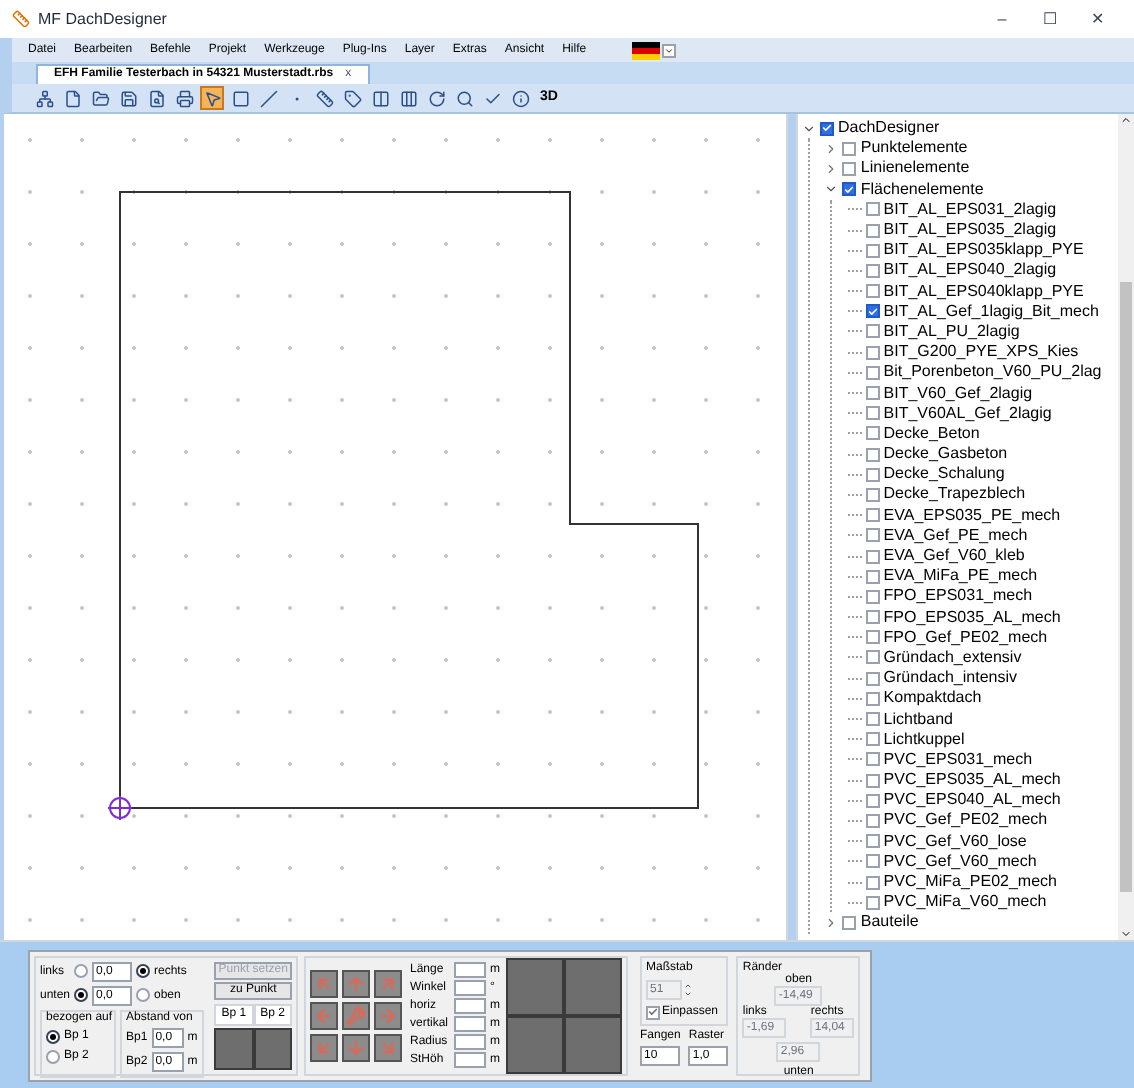 The image size is (1134, 1088). Describe the element at coordinates (944, 474) in the screenshot. I see `tree-item: Decke_Schalung` at that location.